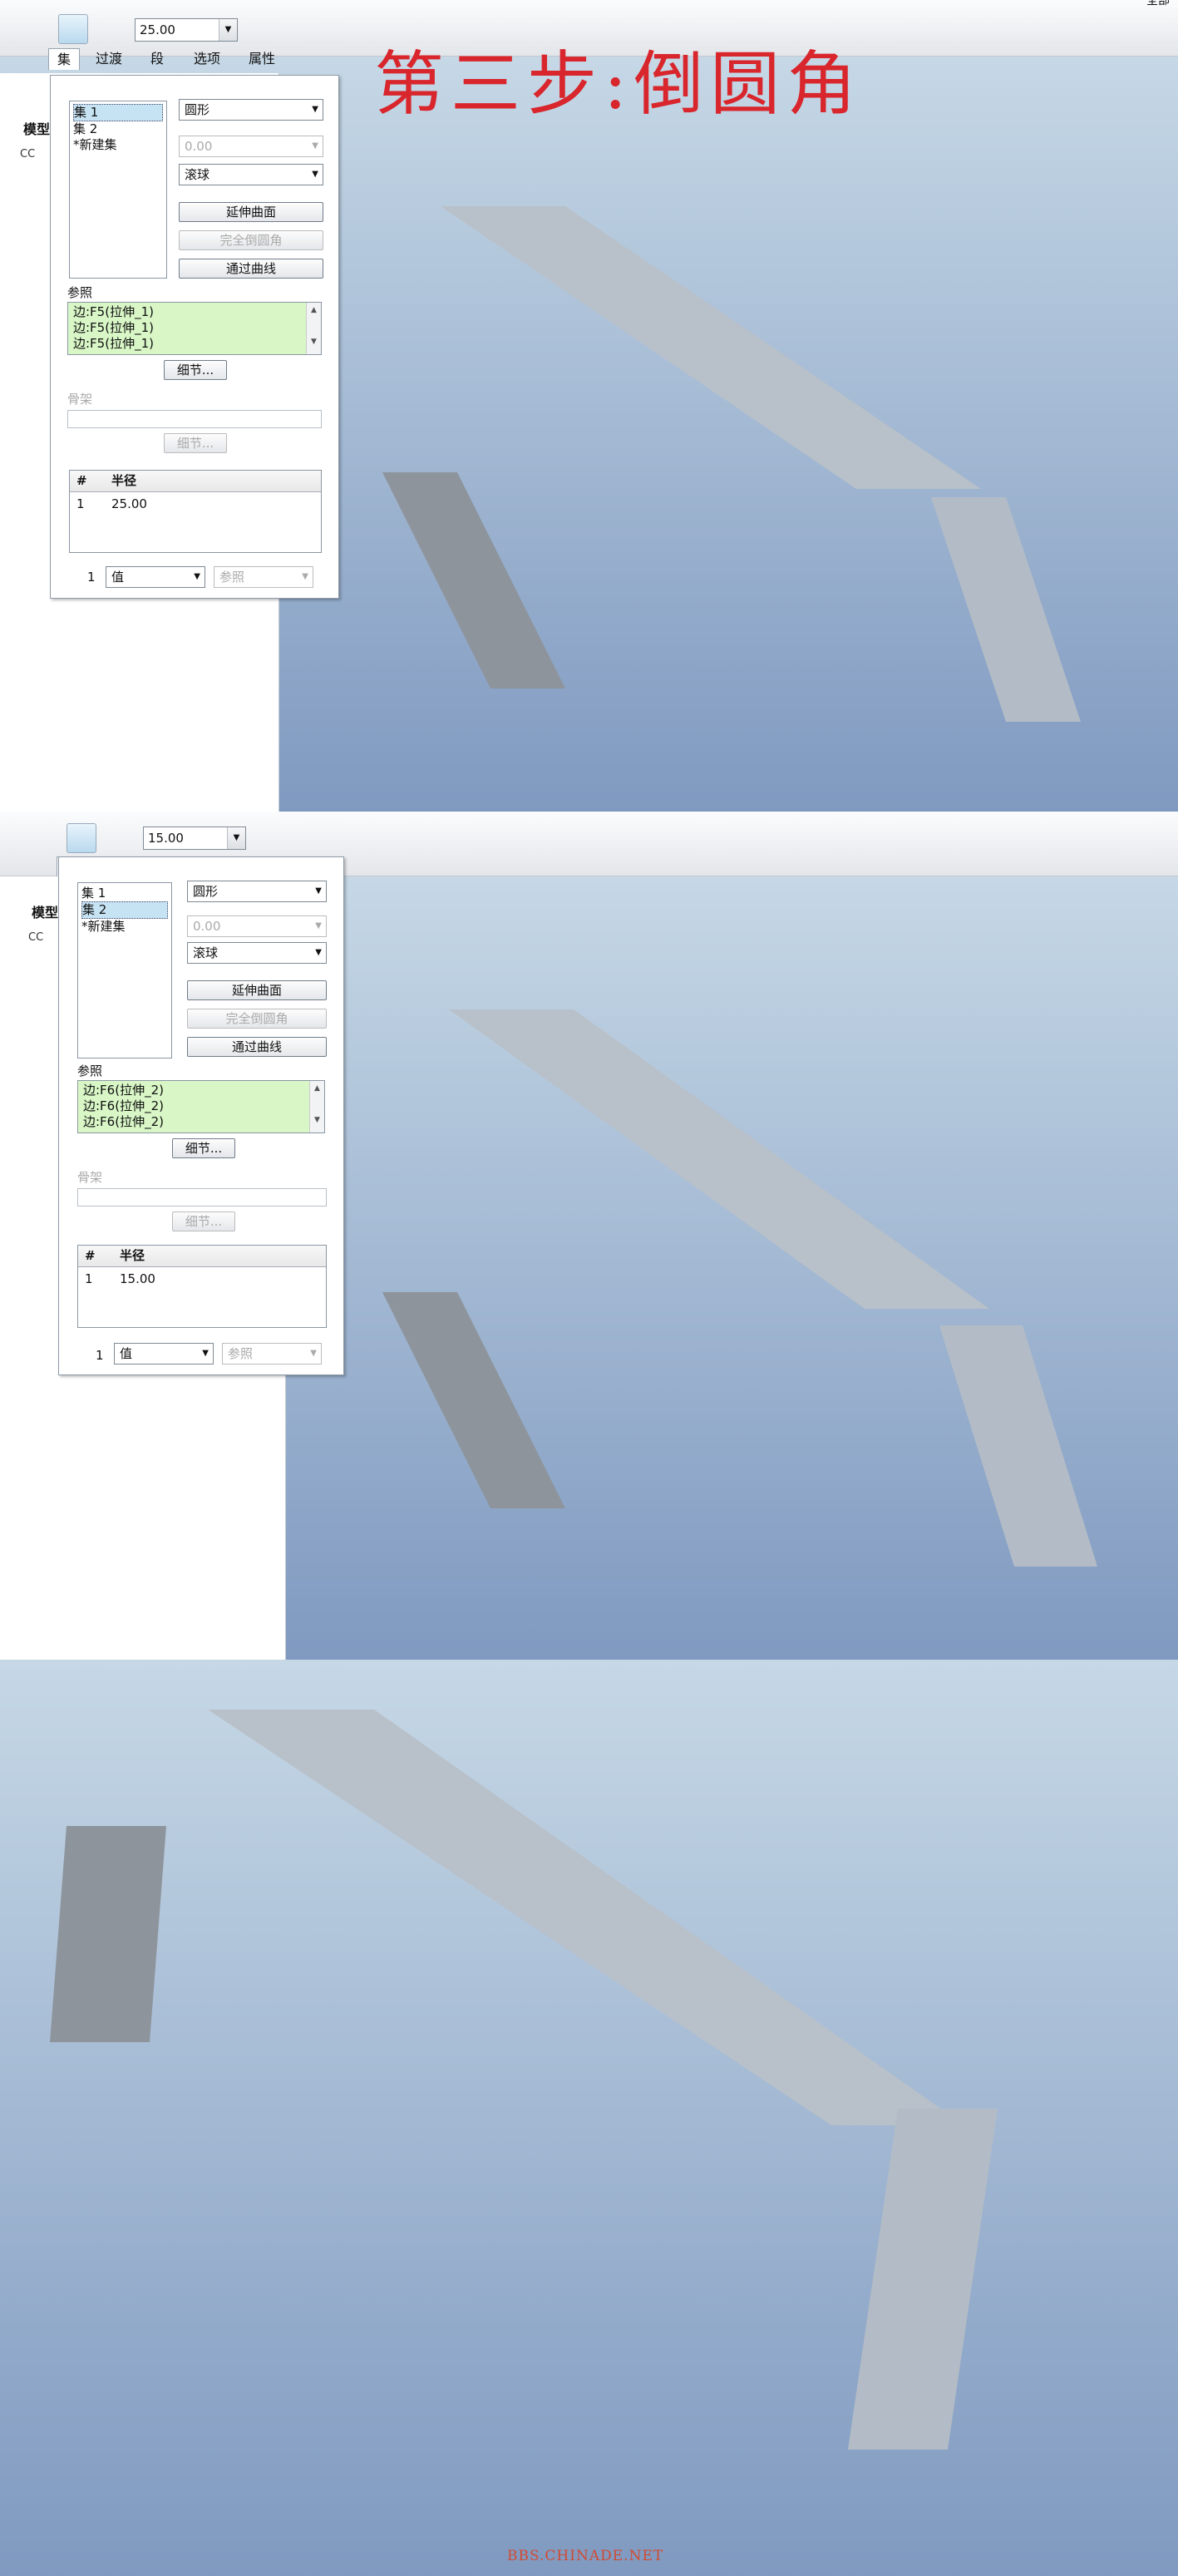  What do you see at coordinates (262, 59) in the screenshot?
I see `tab-properties: 属性` at bounding box center [262, 59].